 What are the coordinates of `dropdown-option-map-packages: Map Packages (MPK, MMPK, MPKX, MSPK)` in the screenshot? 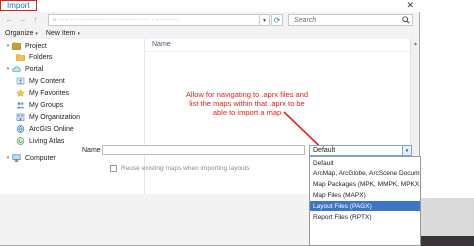 It's located at (365, 184).